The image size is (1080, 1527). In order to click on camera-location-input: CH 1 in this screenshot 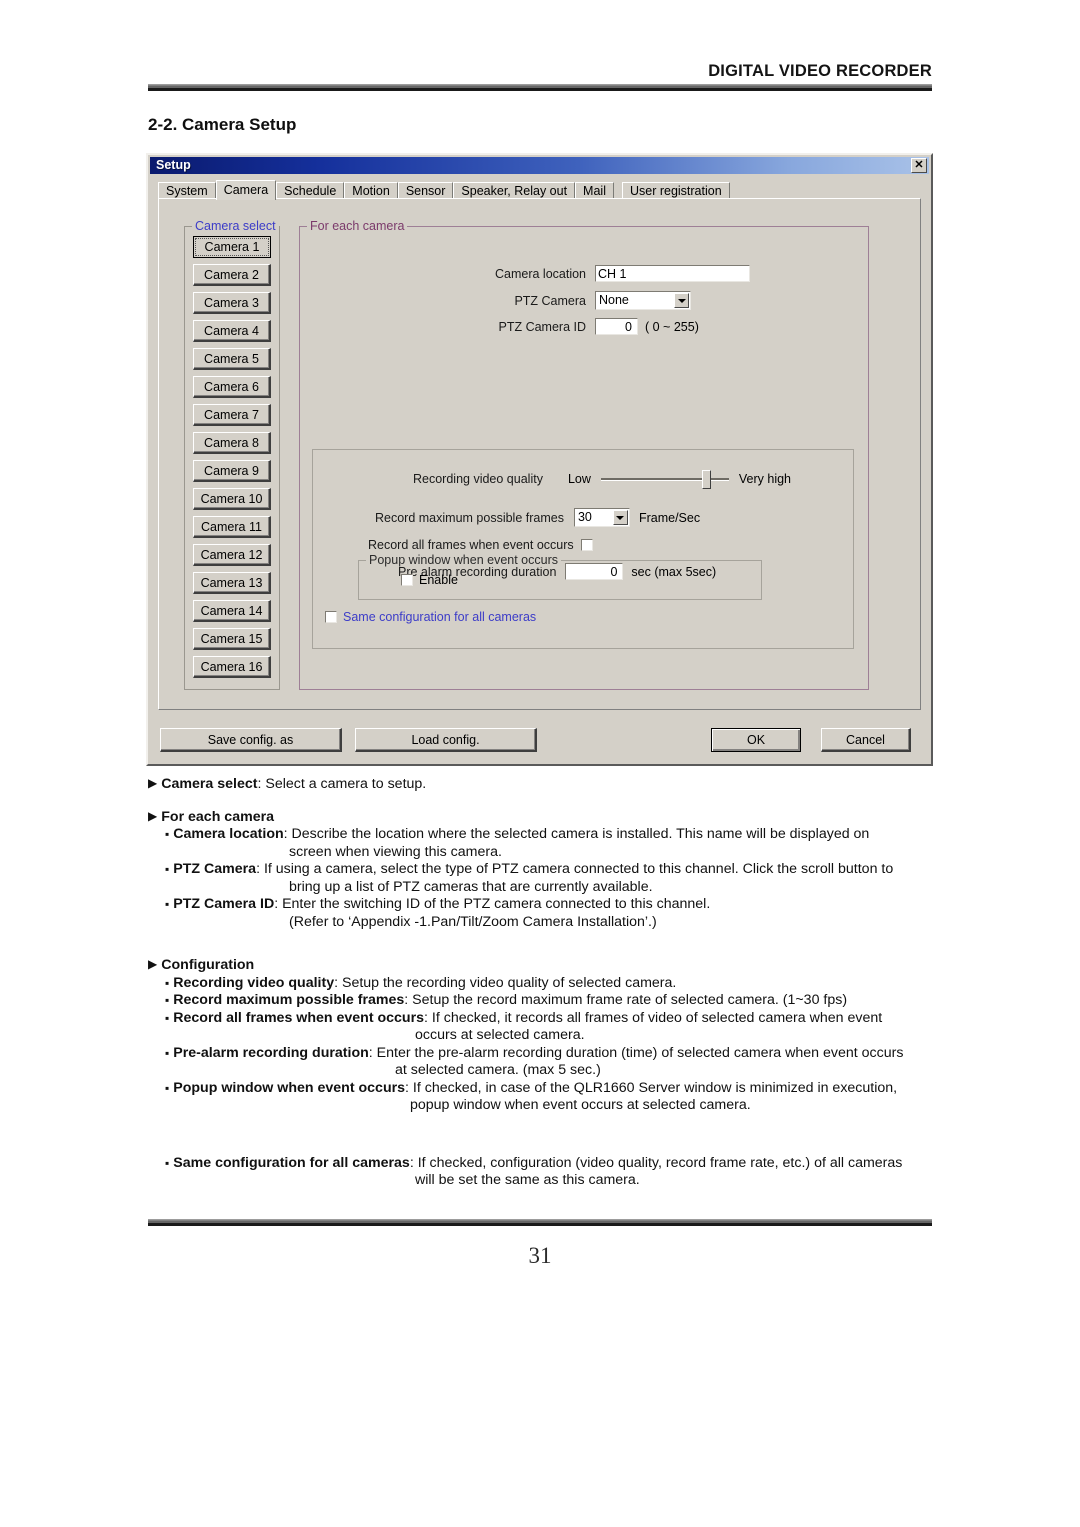, I will do `click(672, 273)`.